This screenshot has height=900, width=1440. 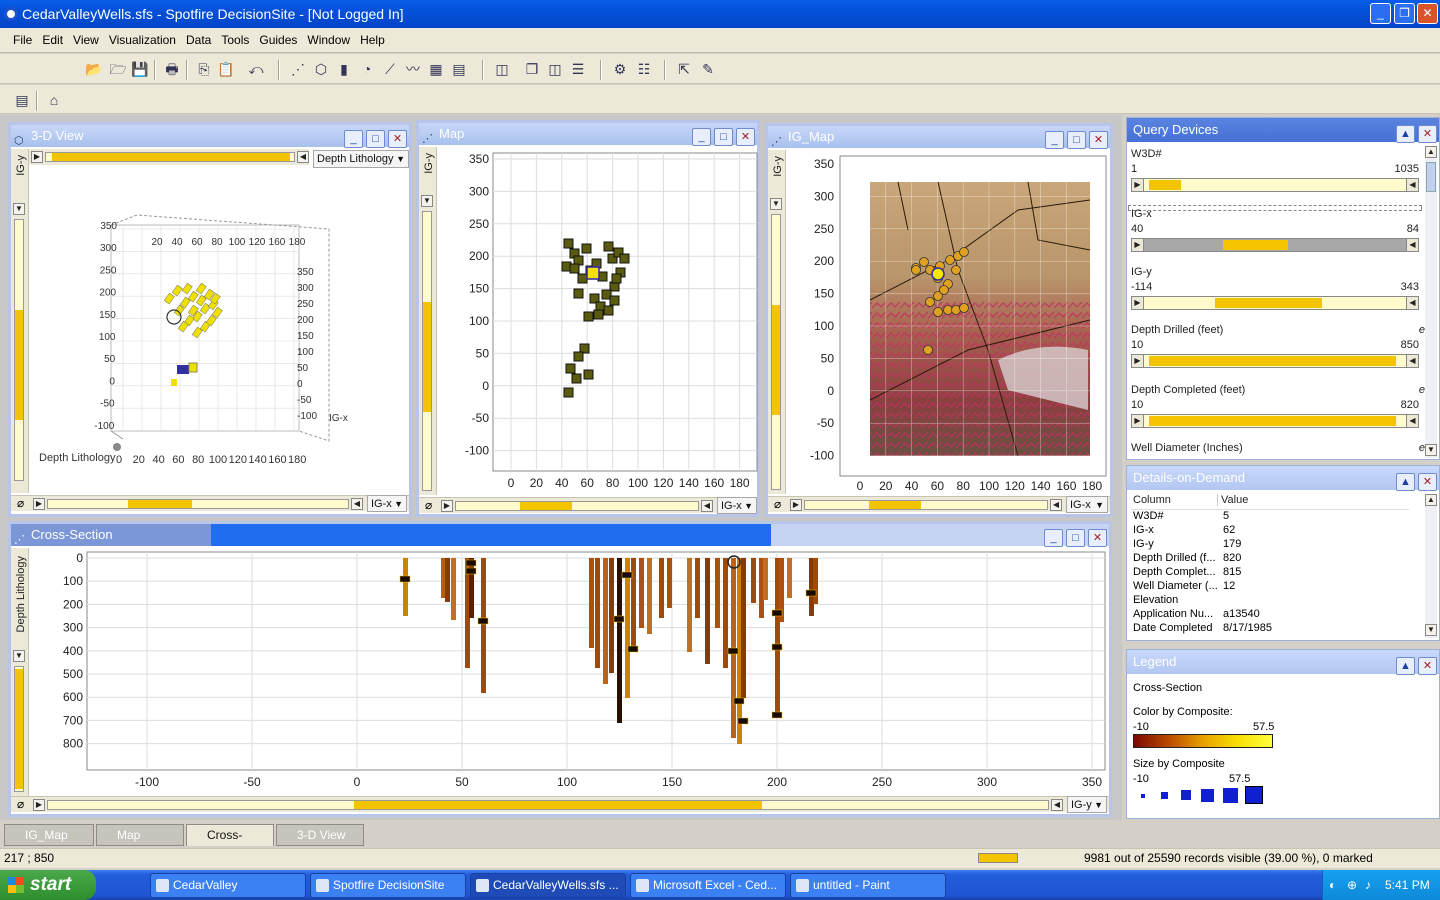 I want to click on scatter-plot-icon: ⋰, so click(x=298, y=69).